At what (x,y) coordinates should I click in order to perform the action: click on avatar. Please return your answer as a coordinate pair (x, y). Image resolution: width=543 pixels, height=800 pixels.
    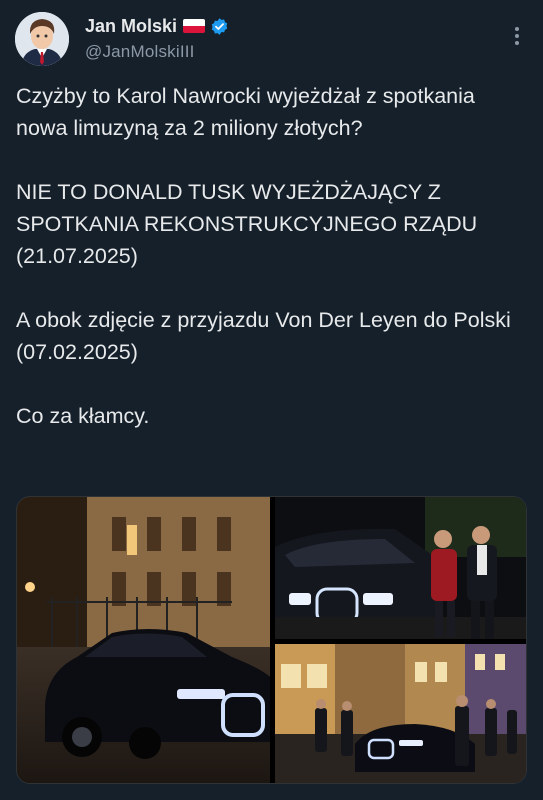
    Looking at the image, I should click on (42, 39).